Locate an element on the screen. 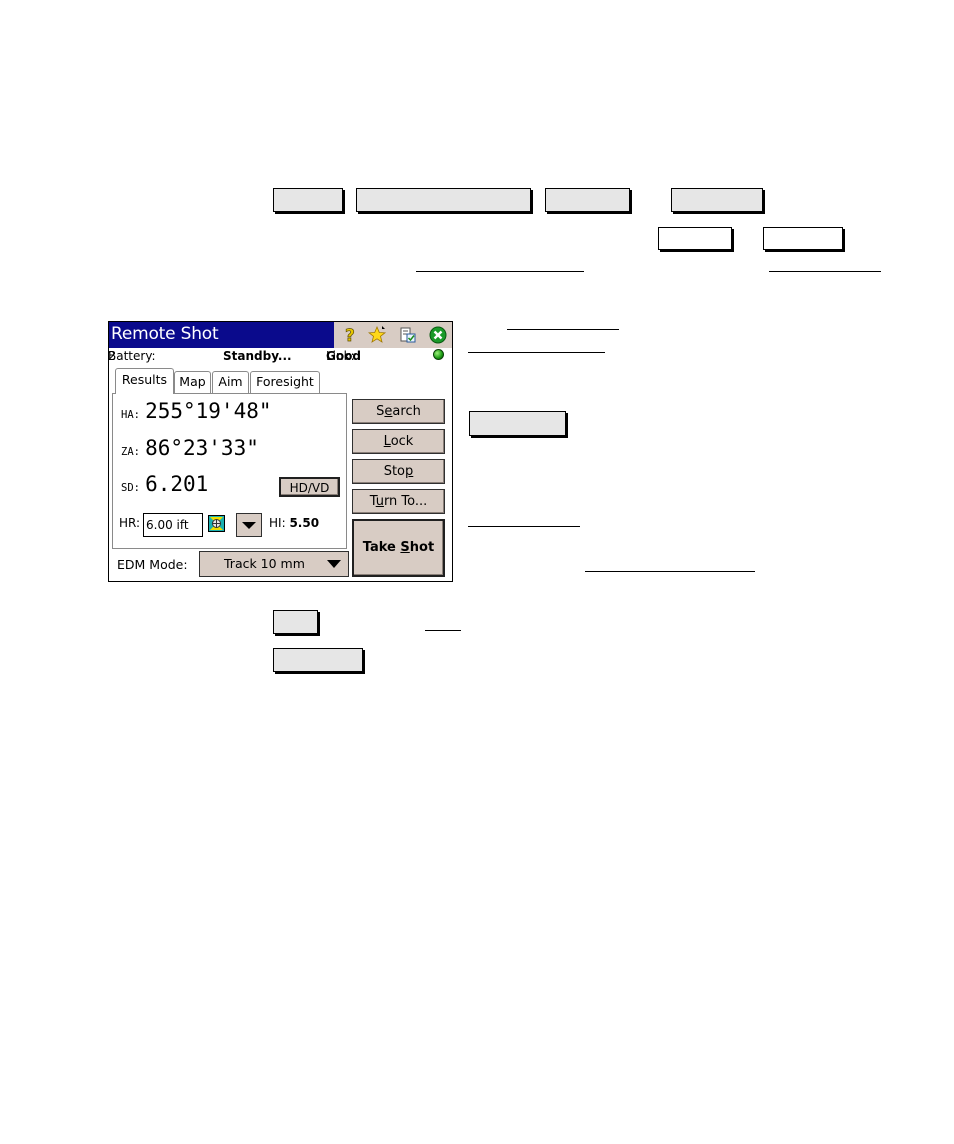 The height and width of the screenshot is (1144, 954). title-bar: Remote Shot ? is located at coordinates (280, 335).